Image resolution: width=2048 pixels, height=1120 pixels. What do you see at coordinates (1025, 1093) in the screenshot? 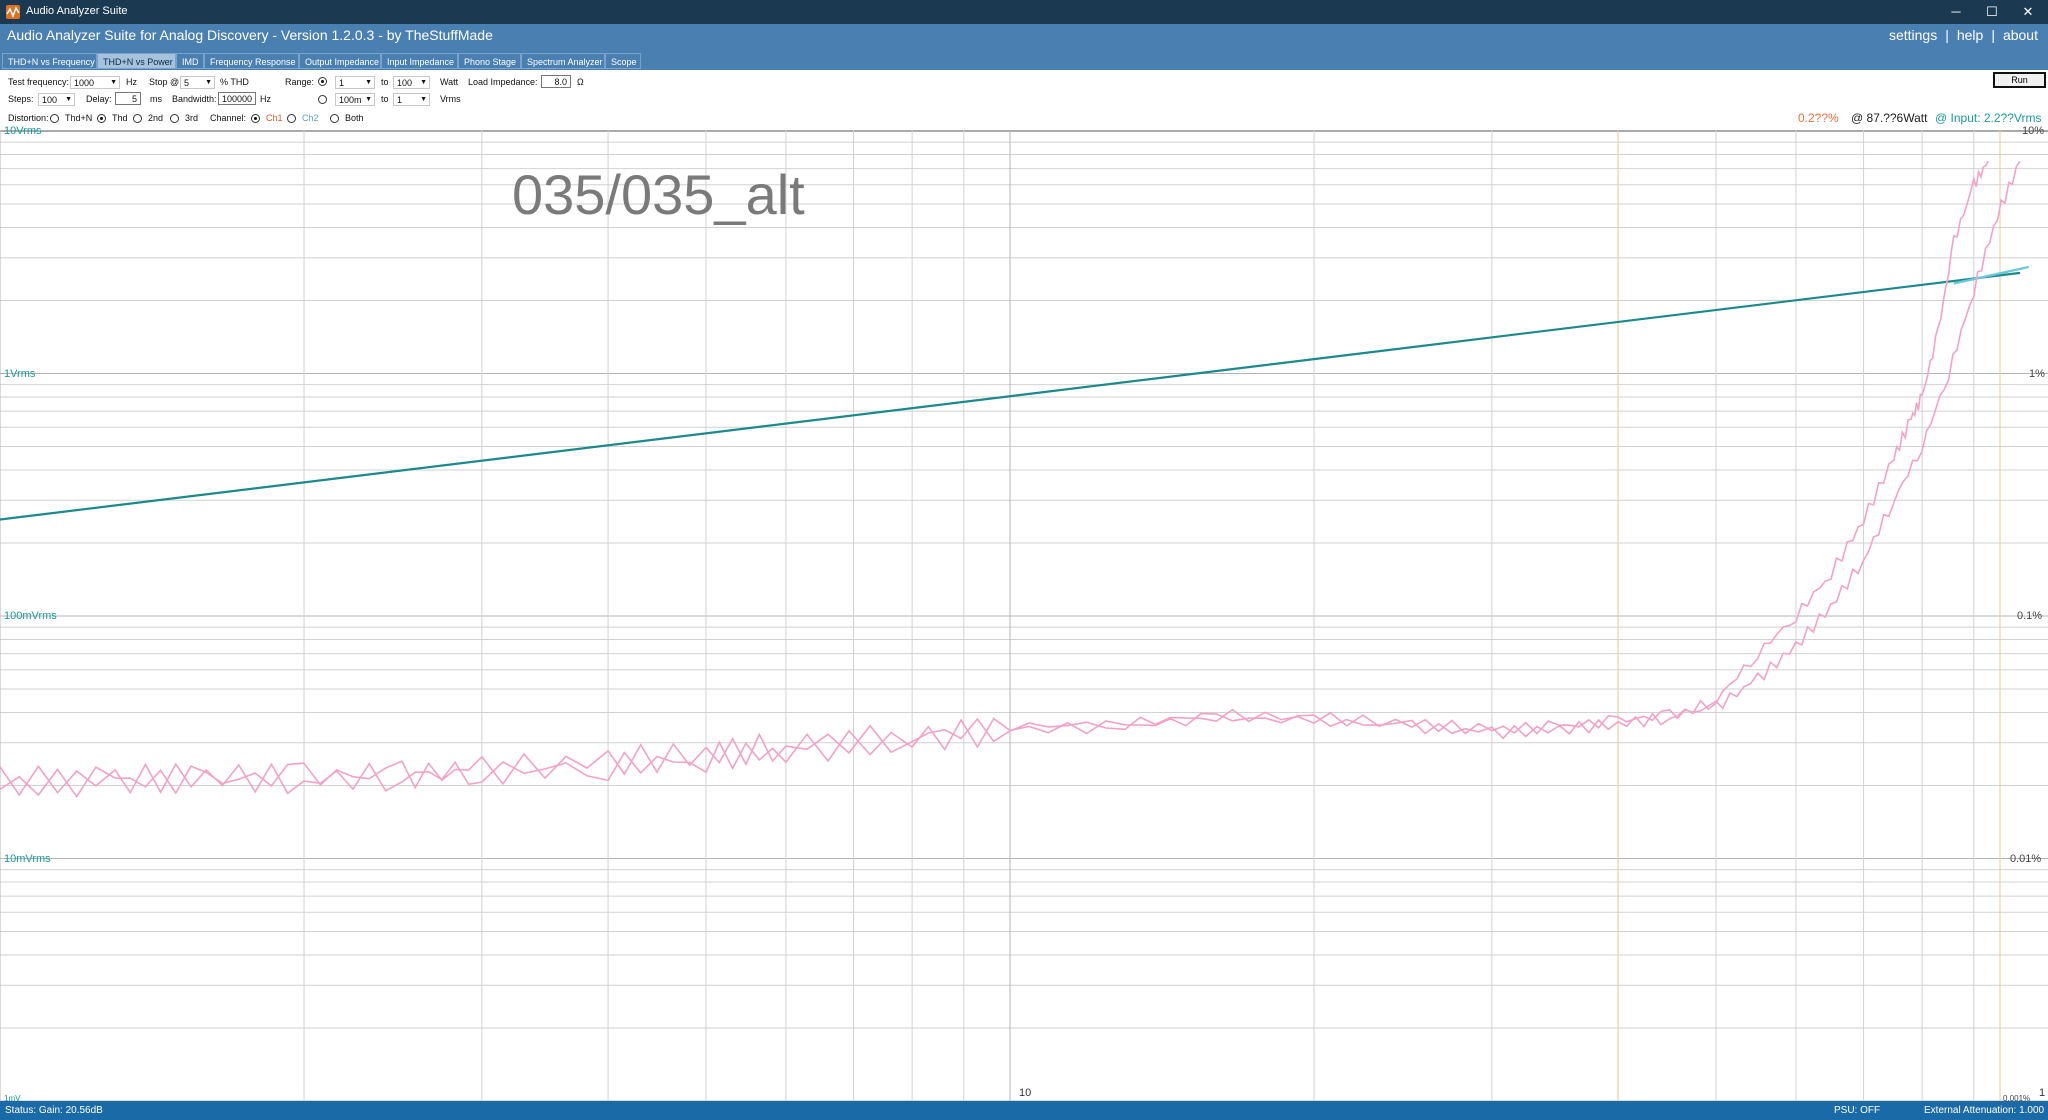
I see `x-tick-label-10: 10` at bounding box center [1025, 1093].